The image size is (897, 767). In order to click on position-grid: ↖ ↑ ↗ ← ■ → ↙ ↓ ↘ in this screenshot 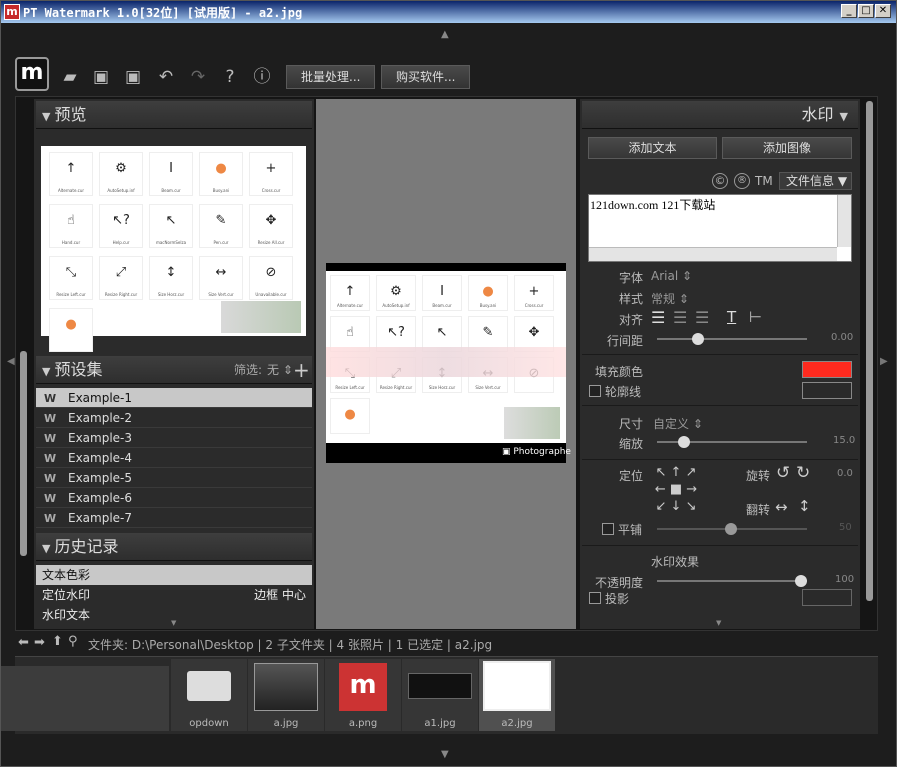, I will do `click(676, 490)`.